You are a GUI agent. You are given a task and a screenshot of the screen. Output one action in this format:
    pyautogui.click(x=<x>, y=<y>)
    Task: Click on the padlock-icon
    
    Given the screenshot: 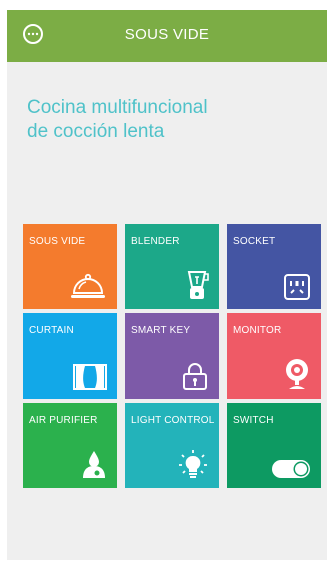 What is the action you would take?
    pyautogui.click(x=195, y=376)
    